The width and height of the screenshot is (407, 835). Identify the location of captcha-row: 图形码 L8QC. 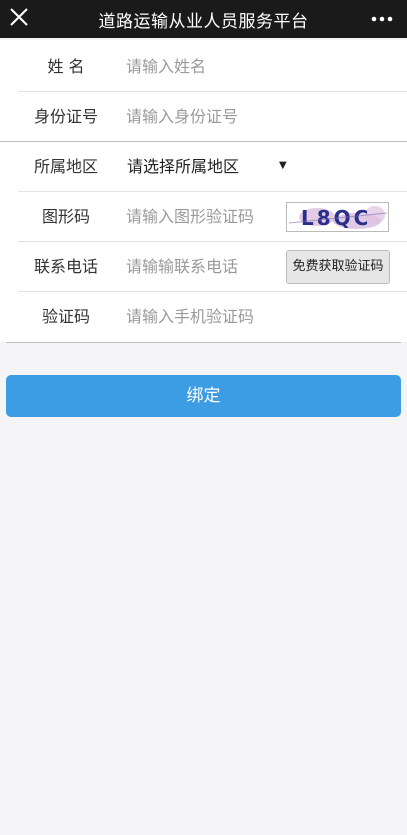
(203, 217).